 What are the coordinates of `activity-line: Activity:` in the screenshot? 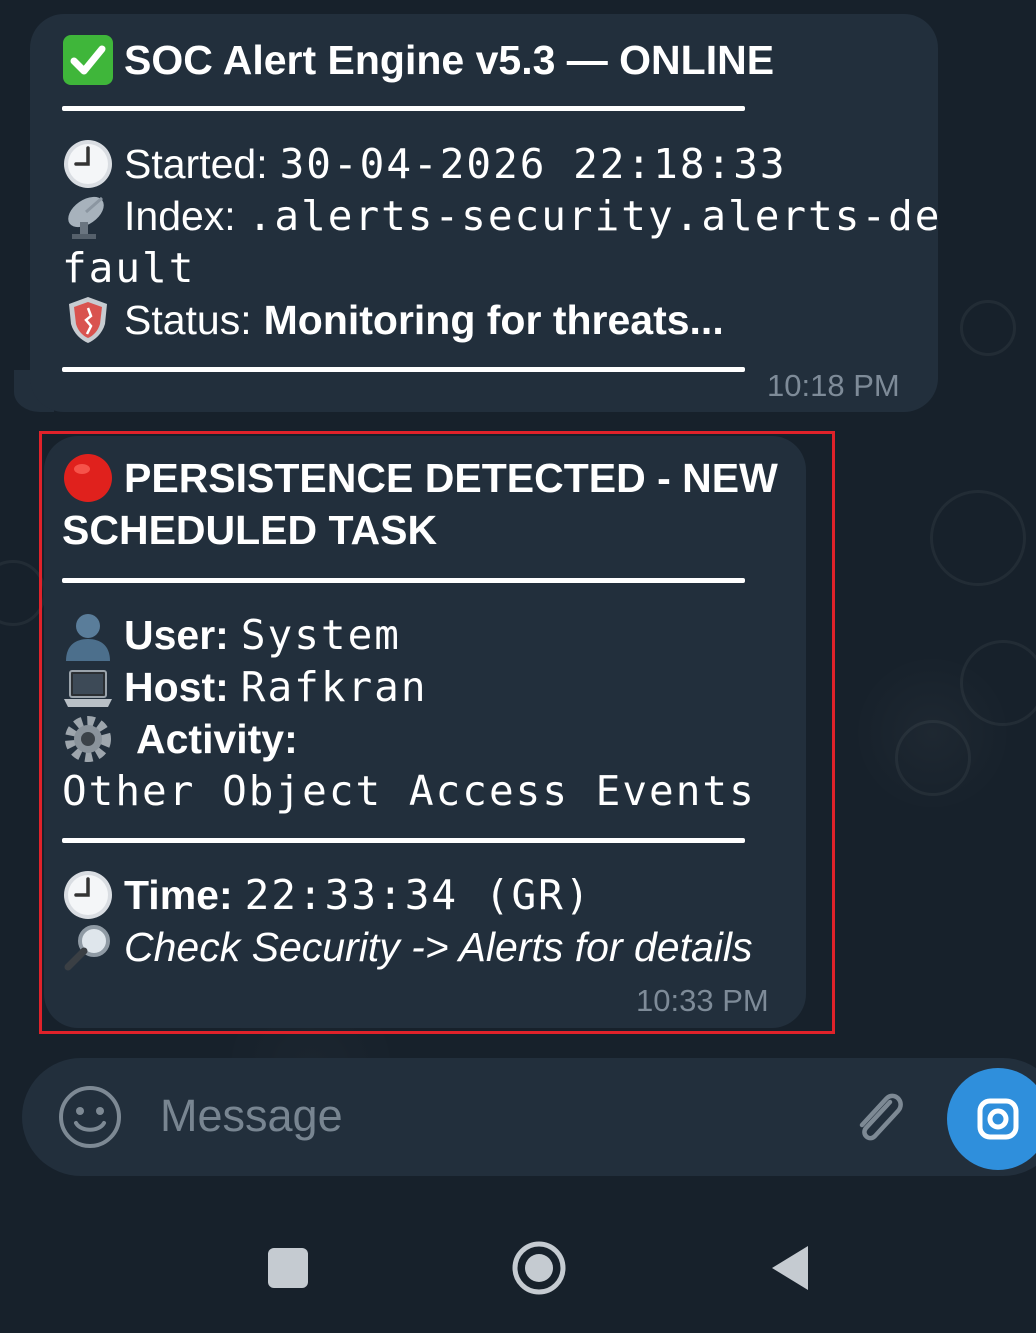 It's located at (180, 739).